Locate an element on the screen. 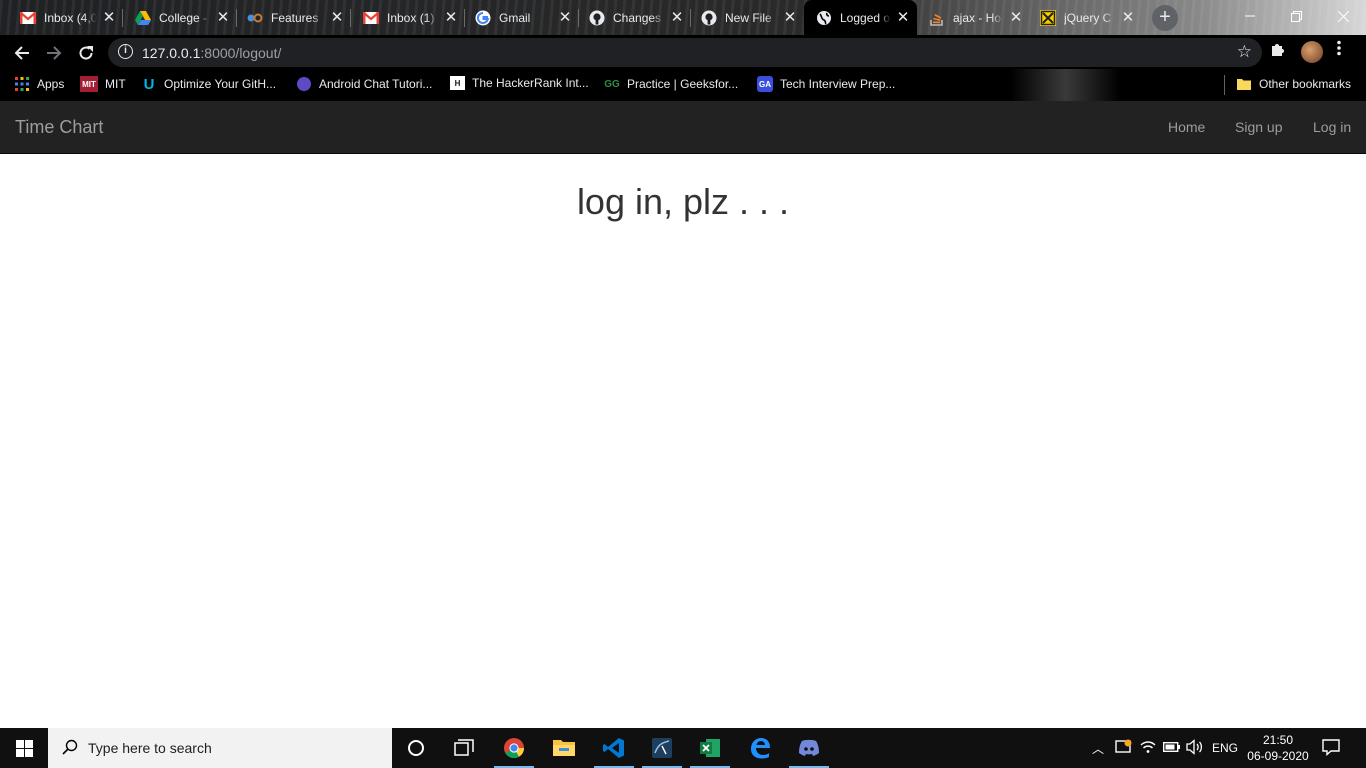  volume-icon is located at coordinates (1195, 748).